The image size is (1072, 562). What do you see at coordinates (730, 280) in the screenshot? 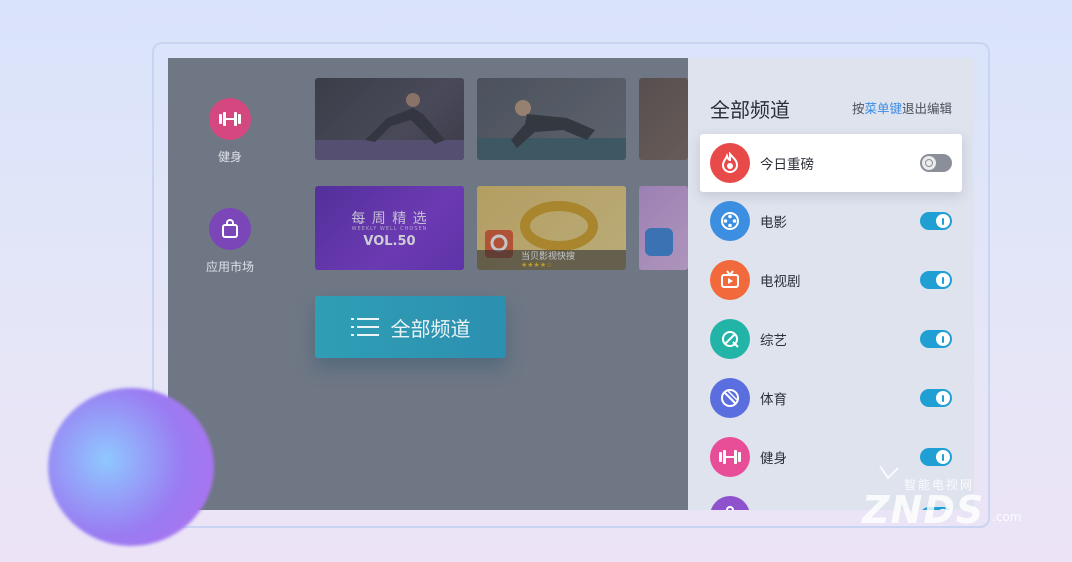
I see `tv-icon` at bounding box center [730, 280].